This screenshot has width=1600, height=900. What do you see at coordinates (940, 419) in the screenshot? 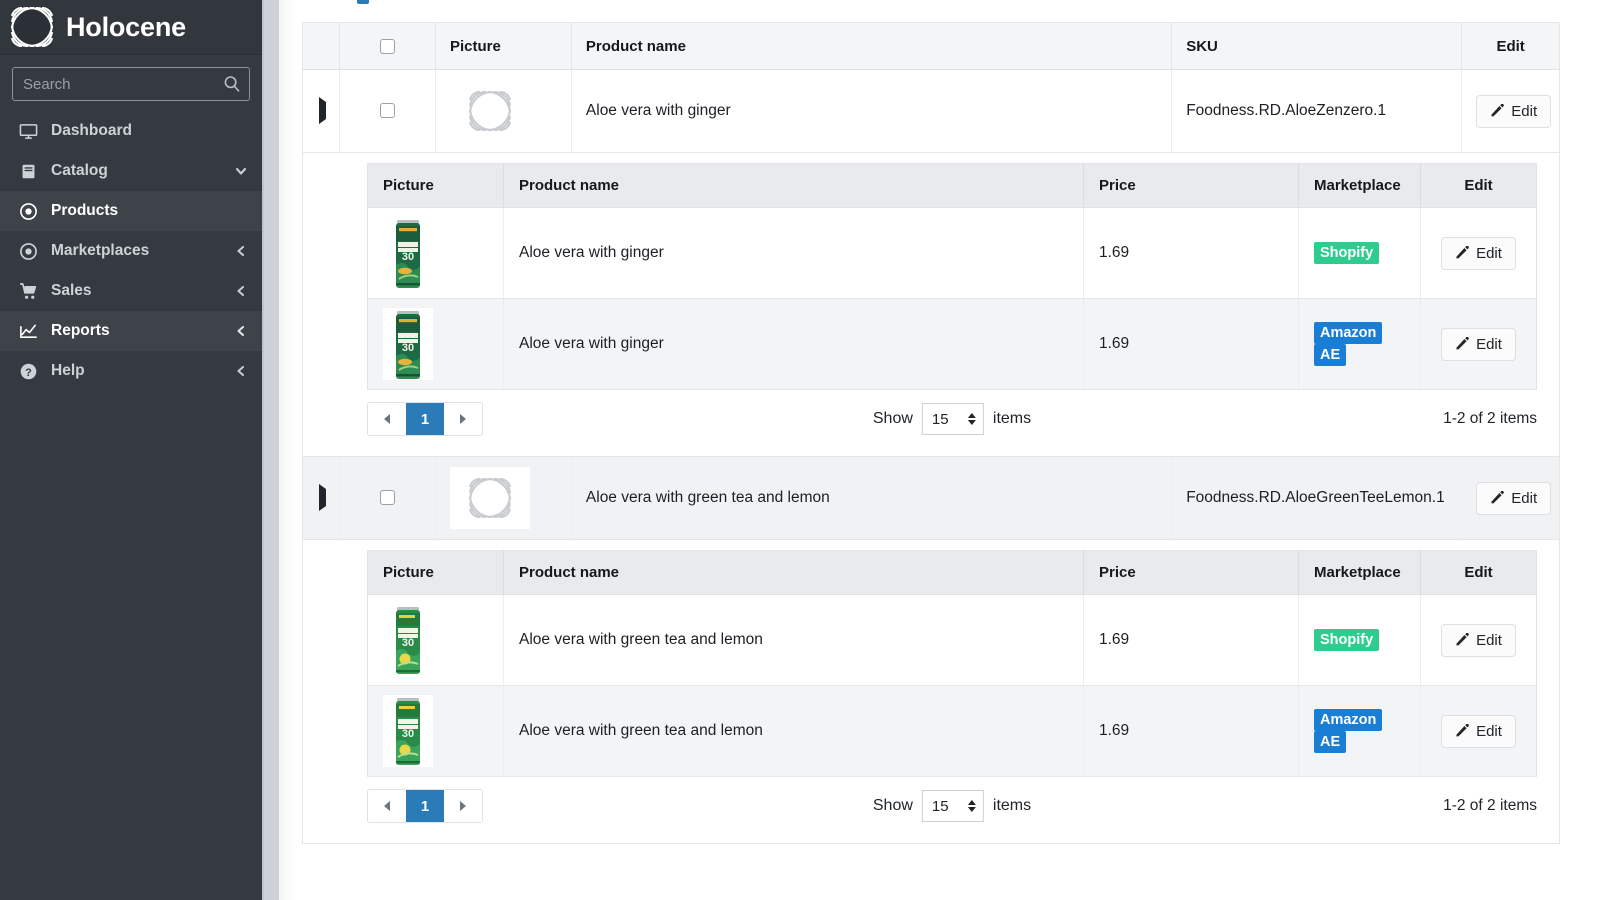
I see `page-size-value: 15` at bounding box center [940, 419].